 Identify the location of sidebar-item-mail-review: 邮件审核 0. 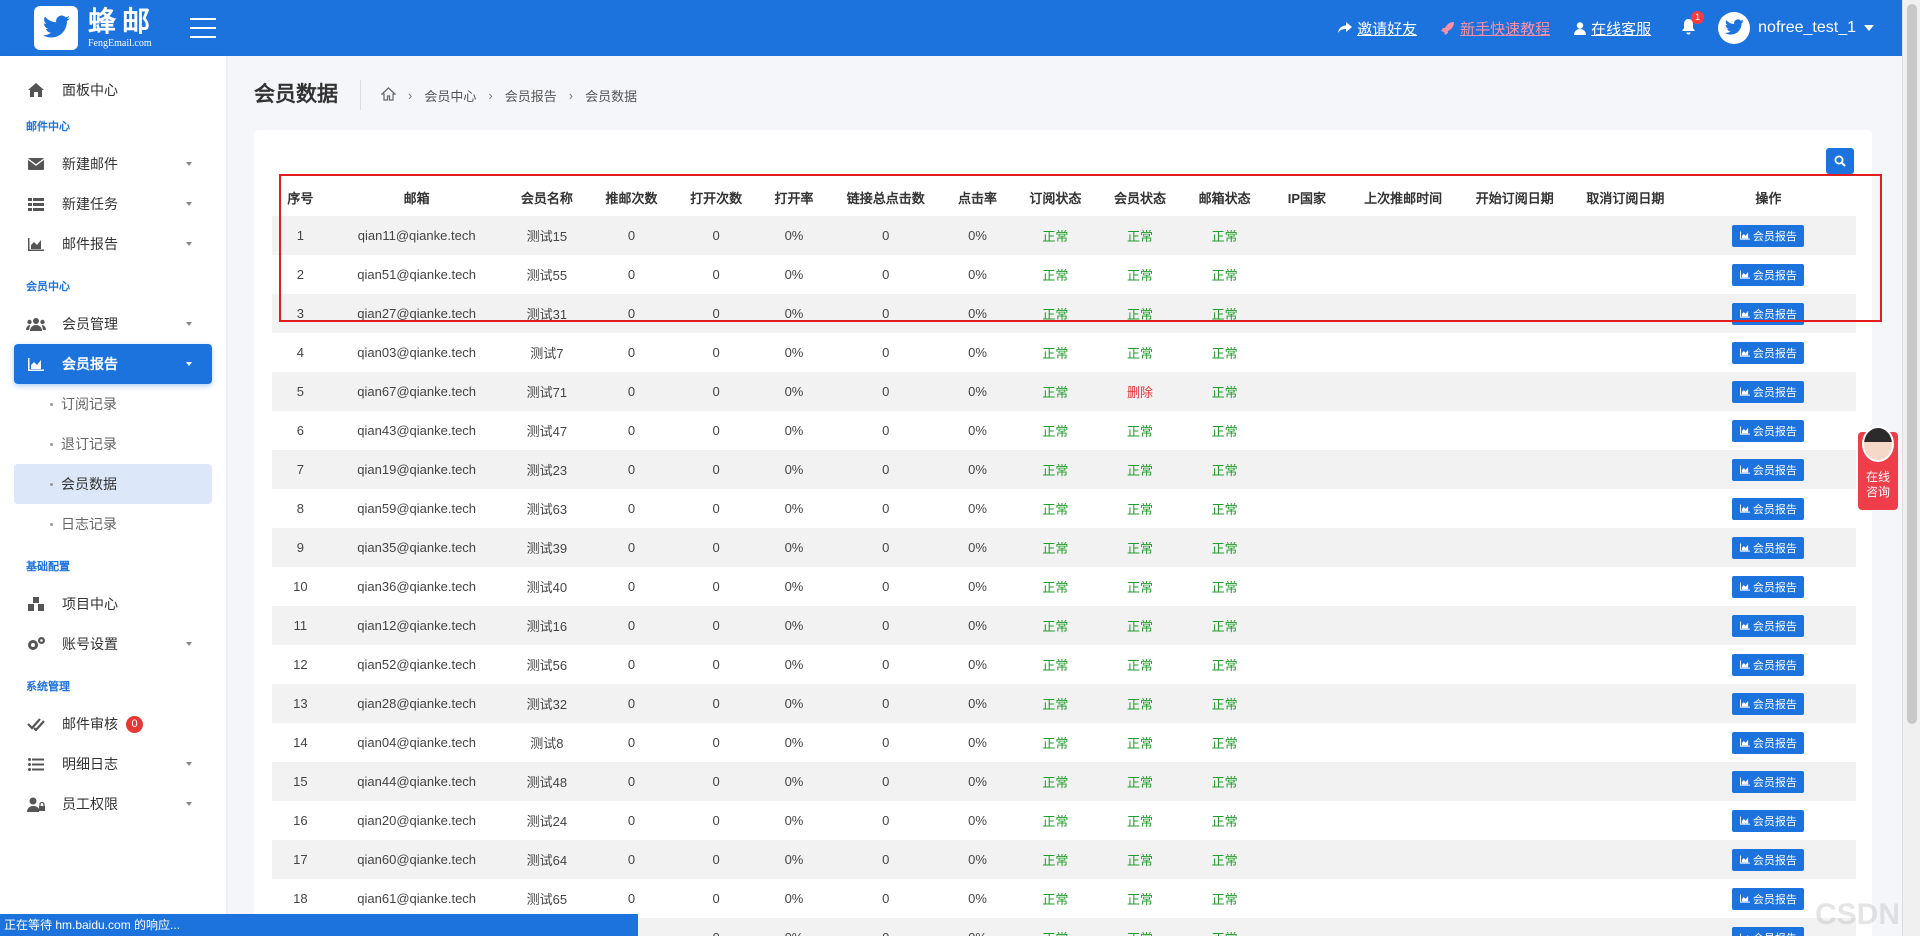
(113, 724).